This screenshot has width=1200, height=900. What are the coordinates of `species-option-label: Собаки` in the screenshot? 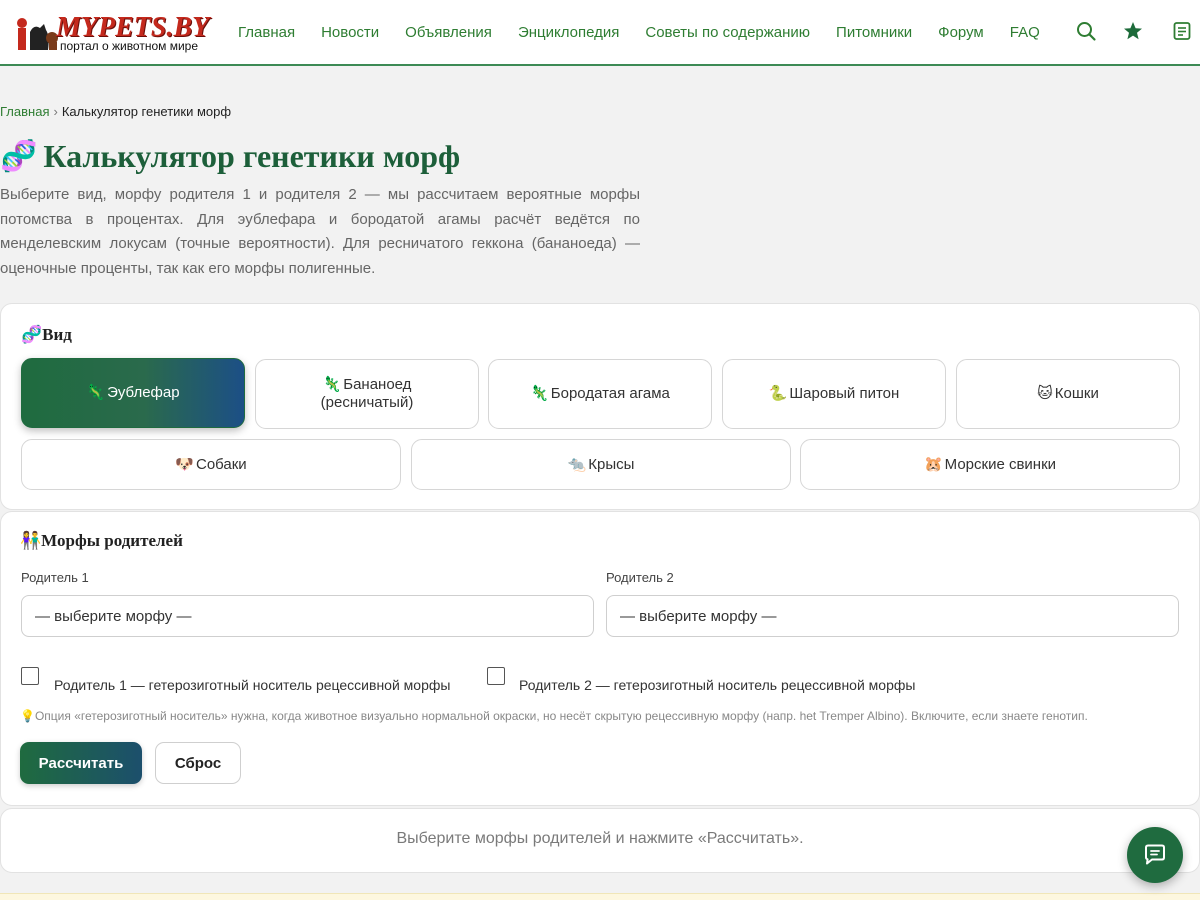 It's located at (221, 464).